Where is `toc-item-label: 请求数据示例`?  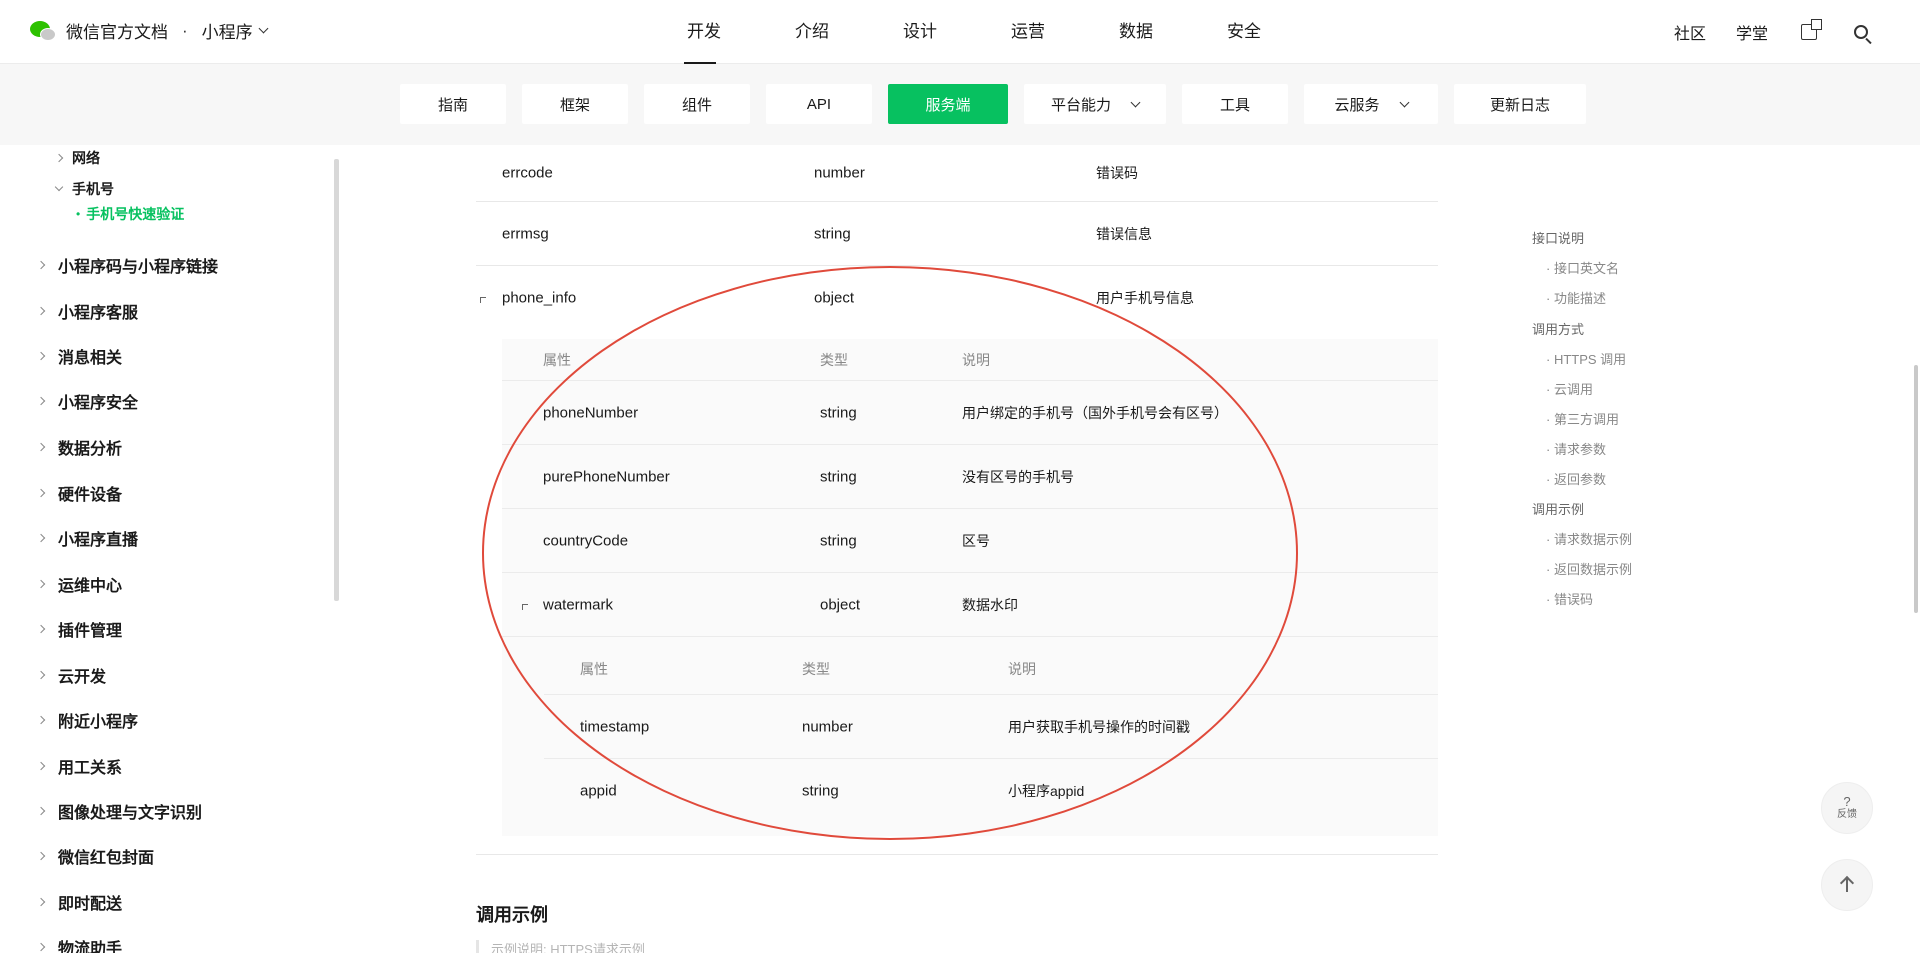 toc-item-label: 请求数据示例 is located at coordinates (1592, 539).